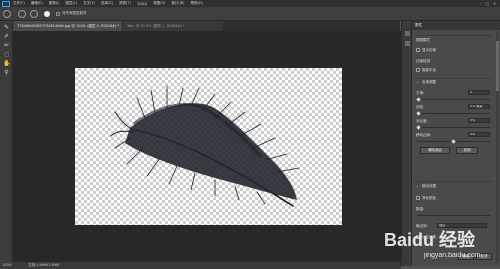 The image size is (500, 269). I want to click on sample-all-layers-label: 对所有图层取样, so click(74, 13).